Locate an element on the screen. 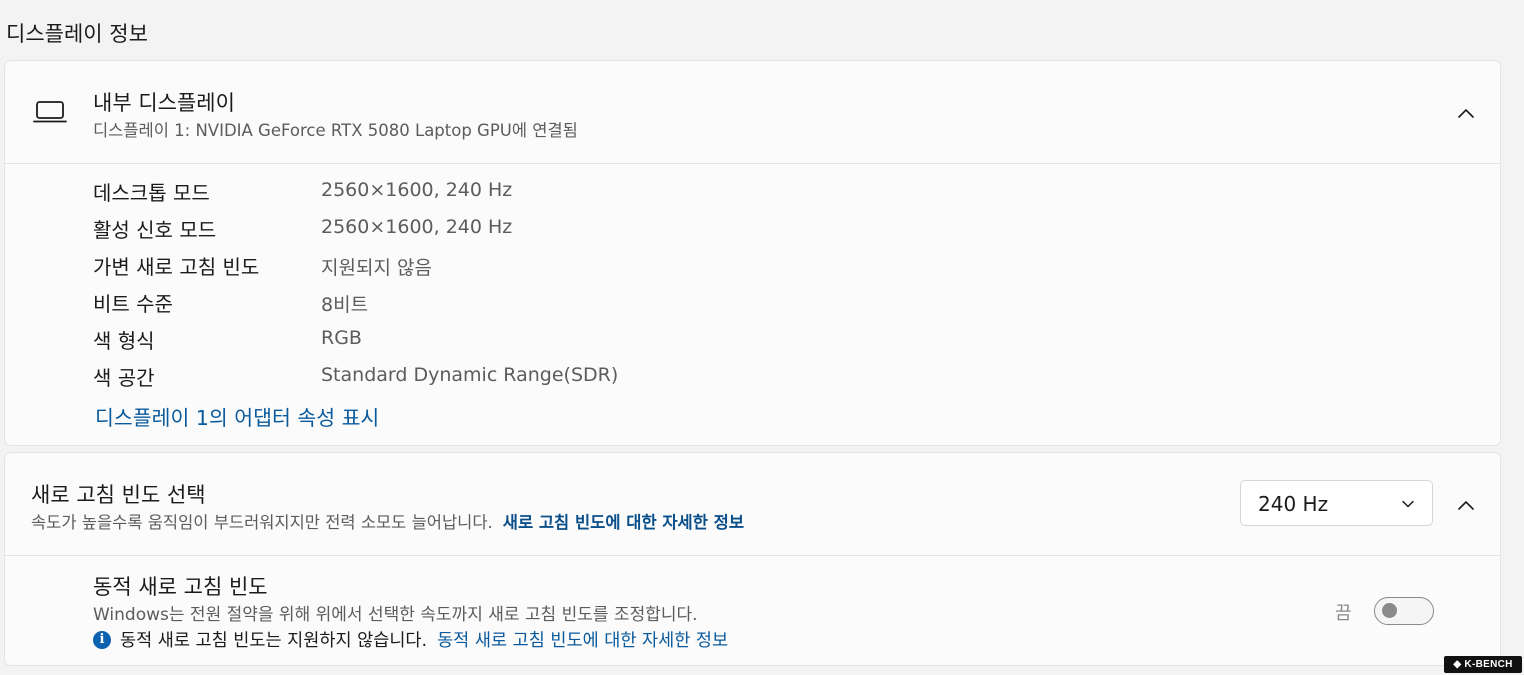 The width and height of the screenshot is (1524, 675). property-label: 색 형식 is located at coordinates (124, 341).